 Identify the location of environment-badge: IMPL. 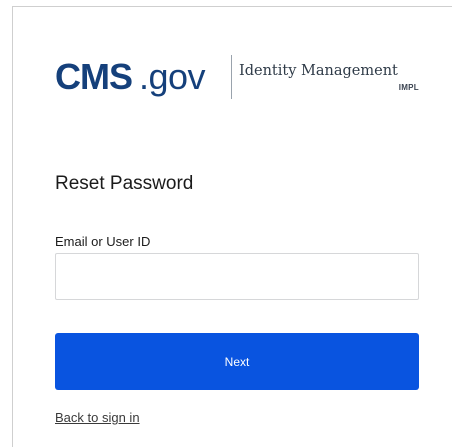
(408, 87).